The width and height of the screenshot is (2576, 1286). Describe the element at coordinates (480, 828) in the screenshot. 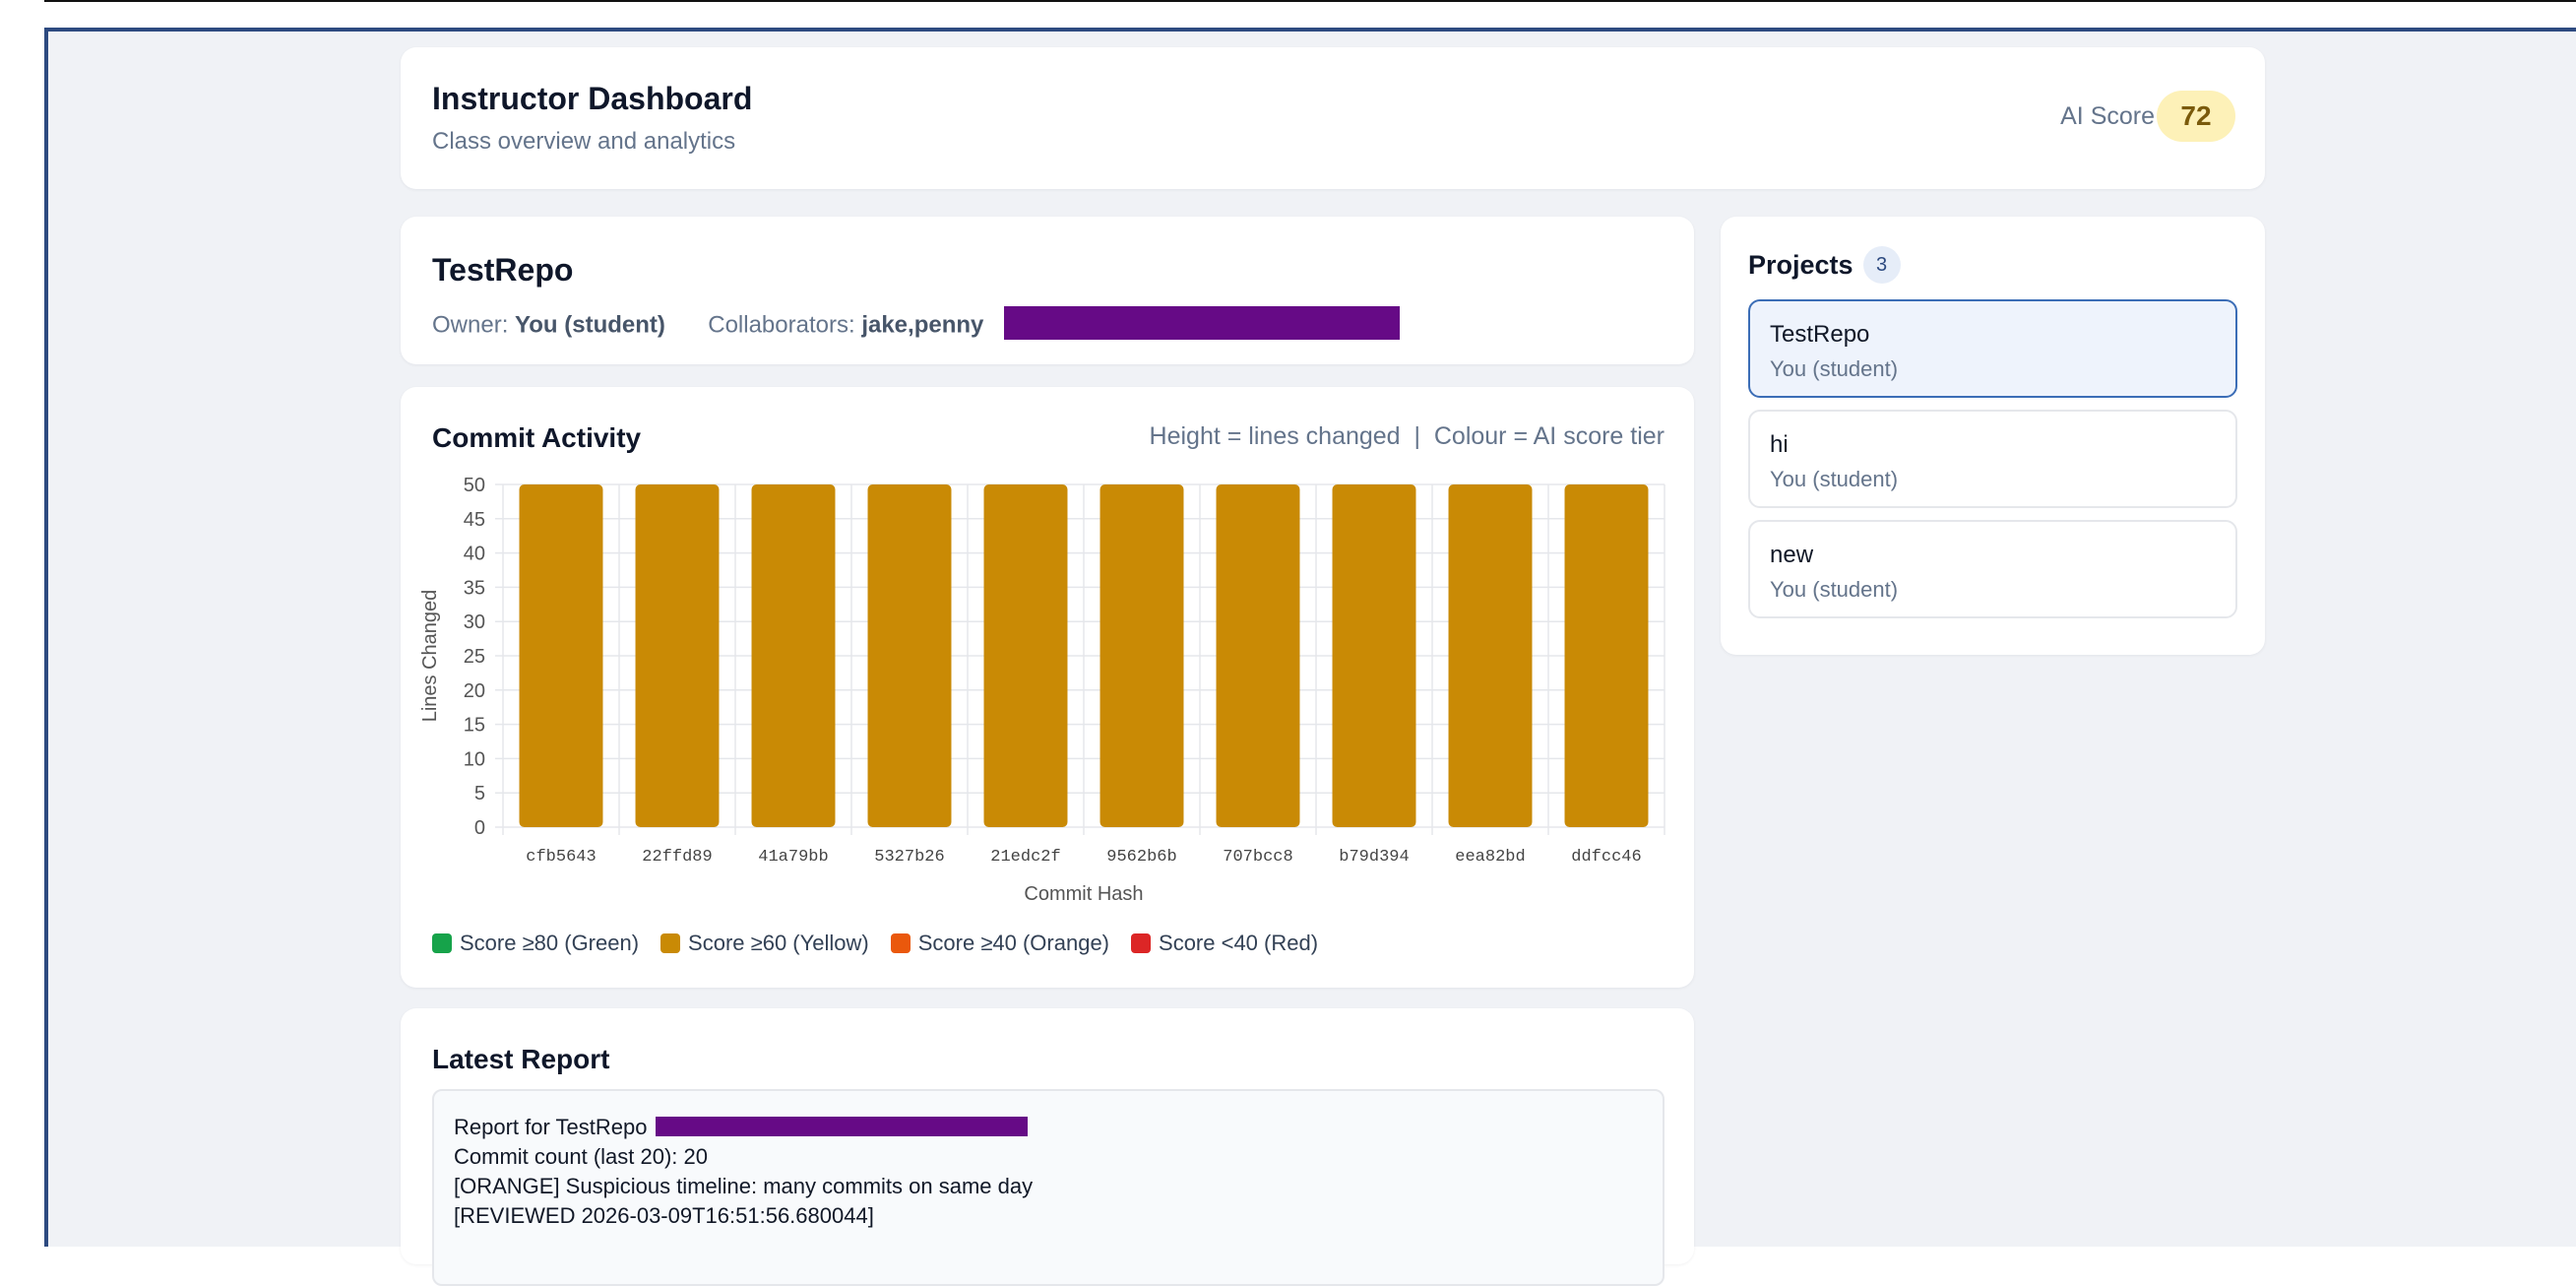

I see `y-tick-label: 0` at that location.